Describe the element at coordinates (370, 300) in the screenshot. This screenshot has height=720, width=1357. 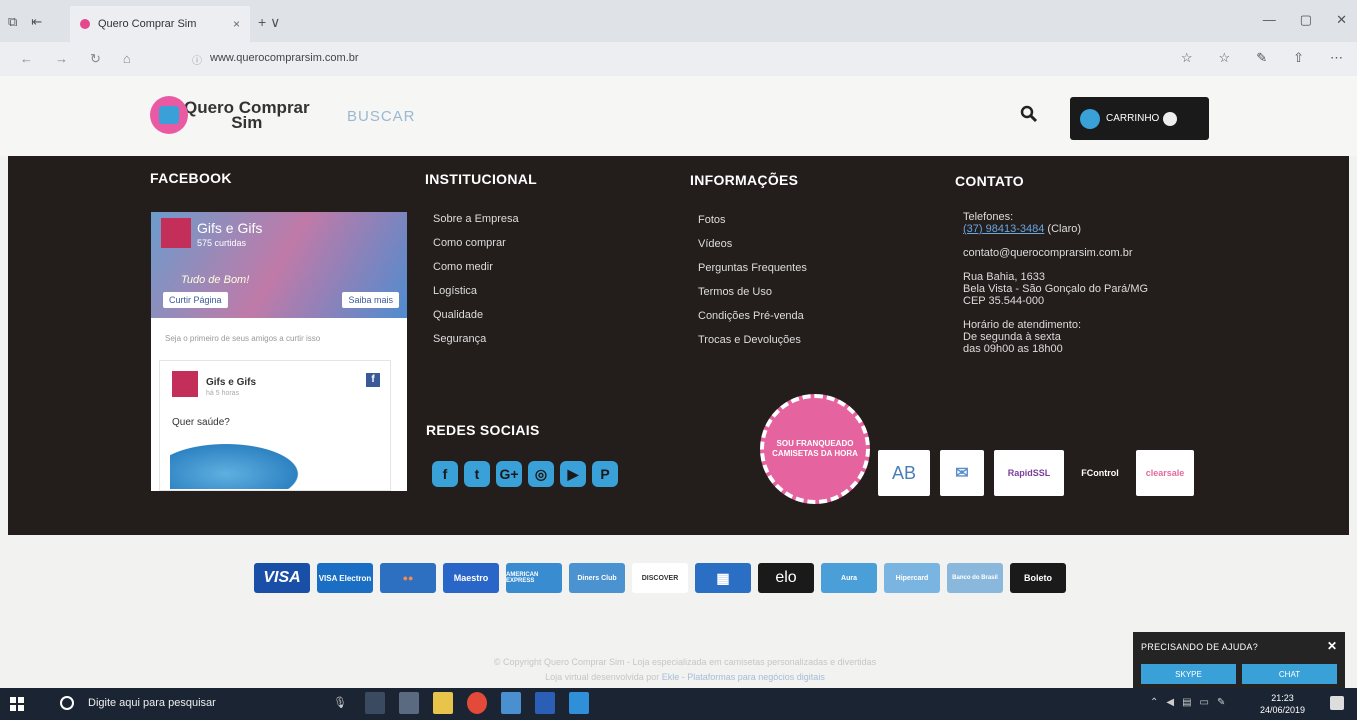
I see `fb-more-button: Saiba mais` at that location.